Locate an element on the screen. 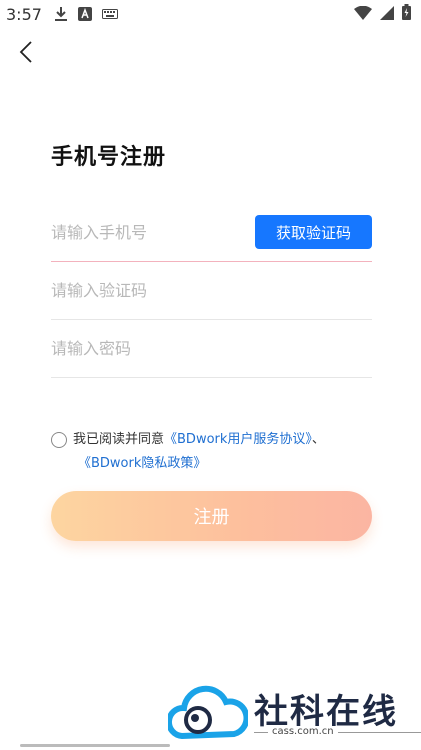  agreement-text: 我已阅读并同意《BDwork用户服务协议》、 is located at coordinates (199, 440).